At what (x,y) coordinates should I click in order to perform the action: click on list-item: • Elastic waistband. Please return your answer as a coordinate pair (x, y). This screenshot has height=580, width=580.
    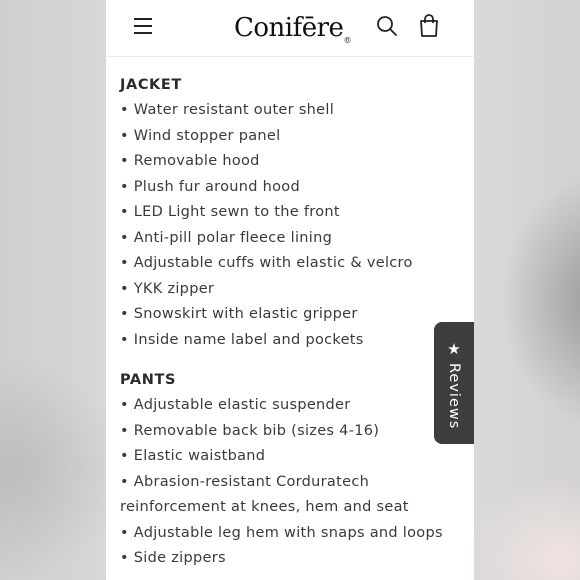
    Looking at the image, I should click on (193, 456).